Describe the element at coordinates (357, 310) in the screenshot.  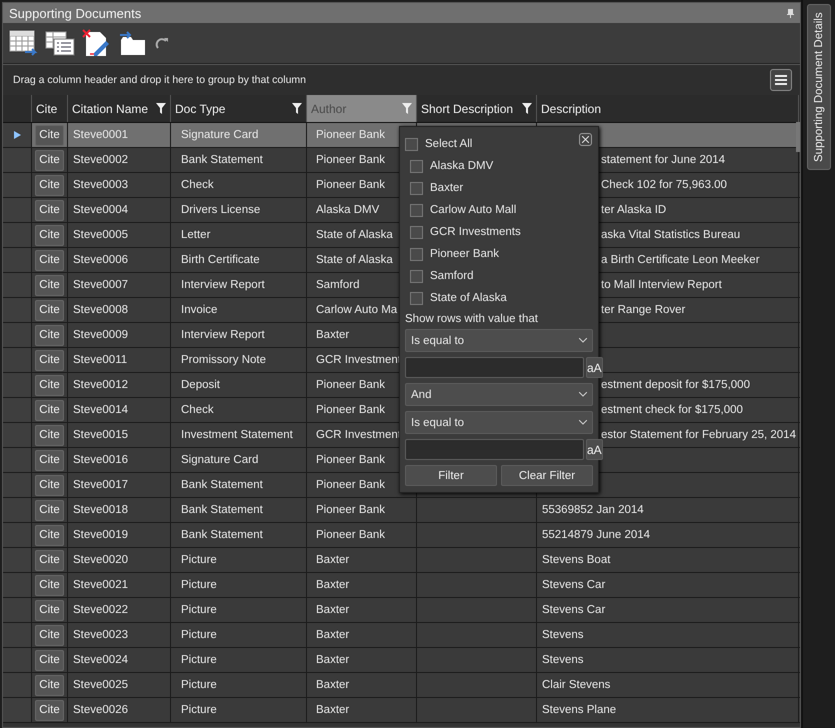
I see `table-cell: Carlow Auto Ma` at that location.